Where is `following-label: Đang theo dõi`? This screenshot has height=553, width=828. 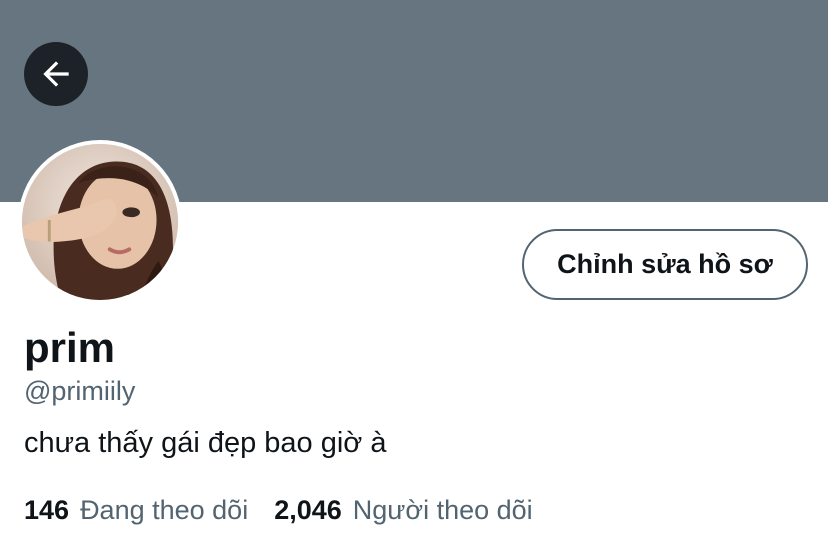
following-label: Đang theo dõi is located at coordinates (164, 510).